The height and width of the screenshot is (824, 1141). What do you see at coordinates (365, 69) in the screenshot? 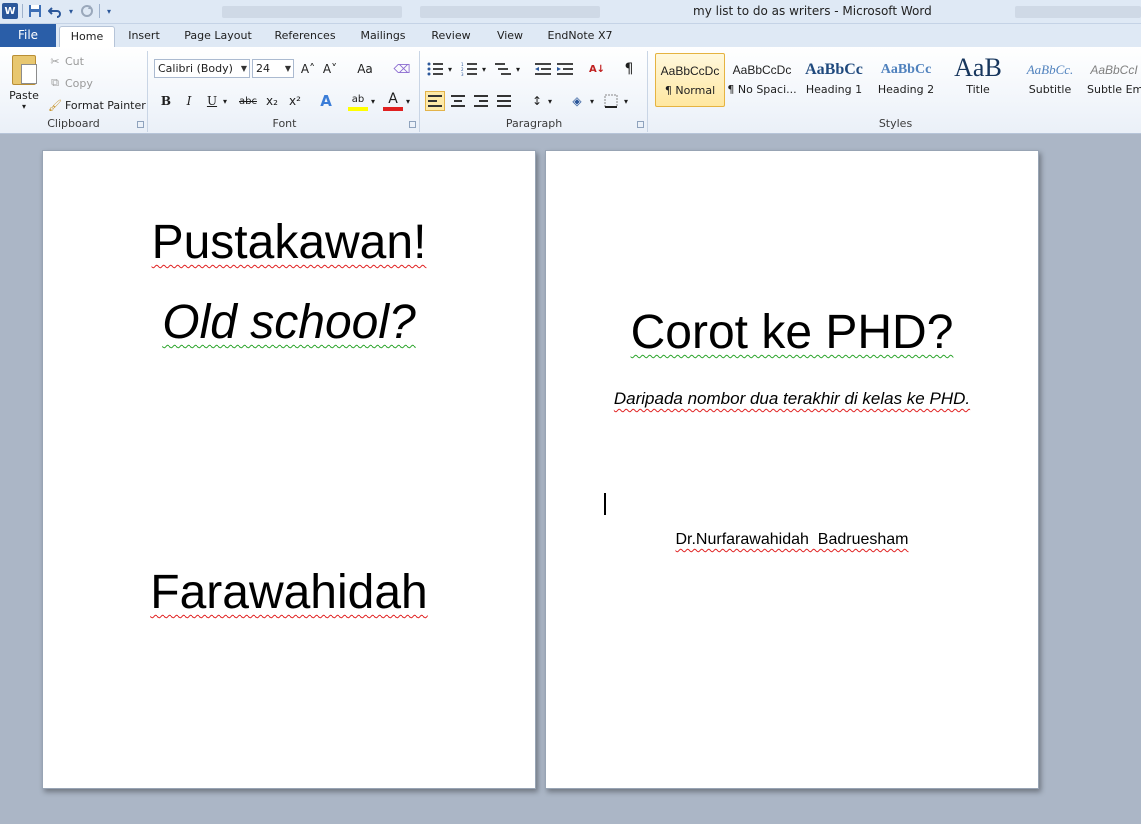
I see `change-case-button: Aa` at bounding box center [365, 69].